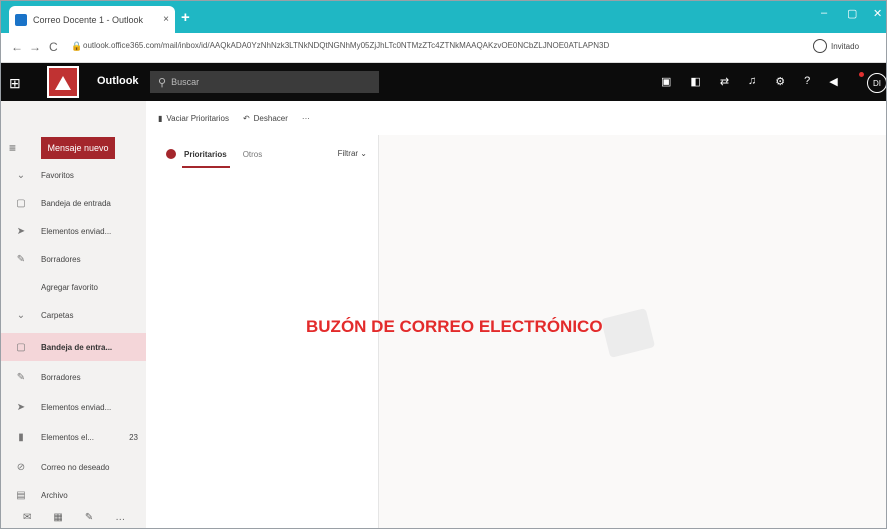 The height and width of the screenshot is (529, 887). I want to click on search-placeholder: Buscar, so click(185, 82).